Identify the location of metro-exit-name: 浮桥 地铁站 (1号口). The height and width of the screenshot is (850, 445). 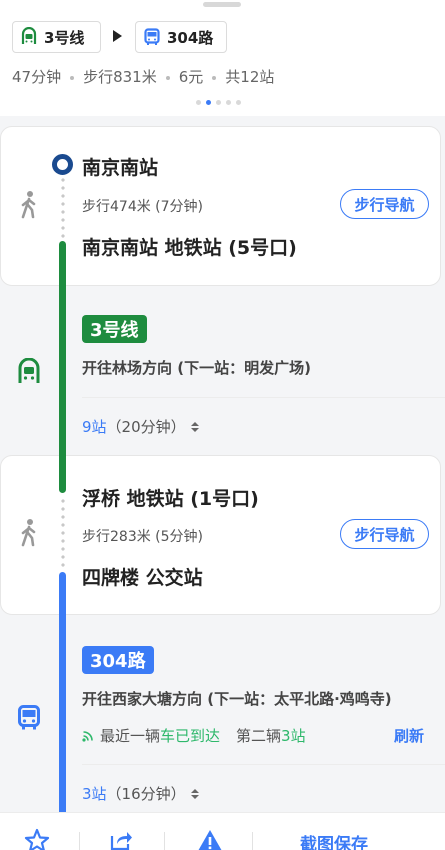
(170, 499).